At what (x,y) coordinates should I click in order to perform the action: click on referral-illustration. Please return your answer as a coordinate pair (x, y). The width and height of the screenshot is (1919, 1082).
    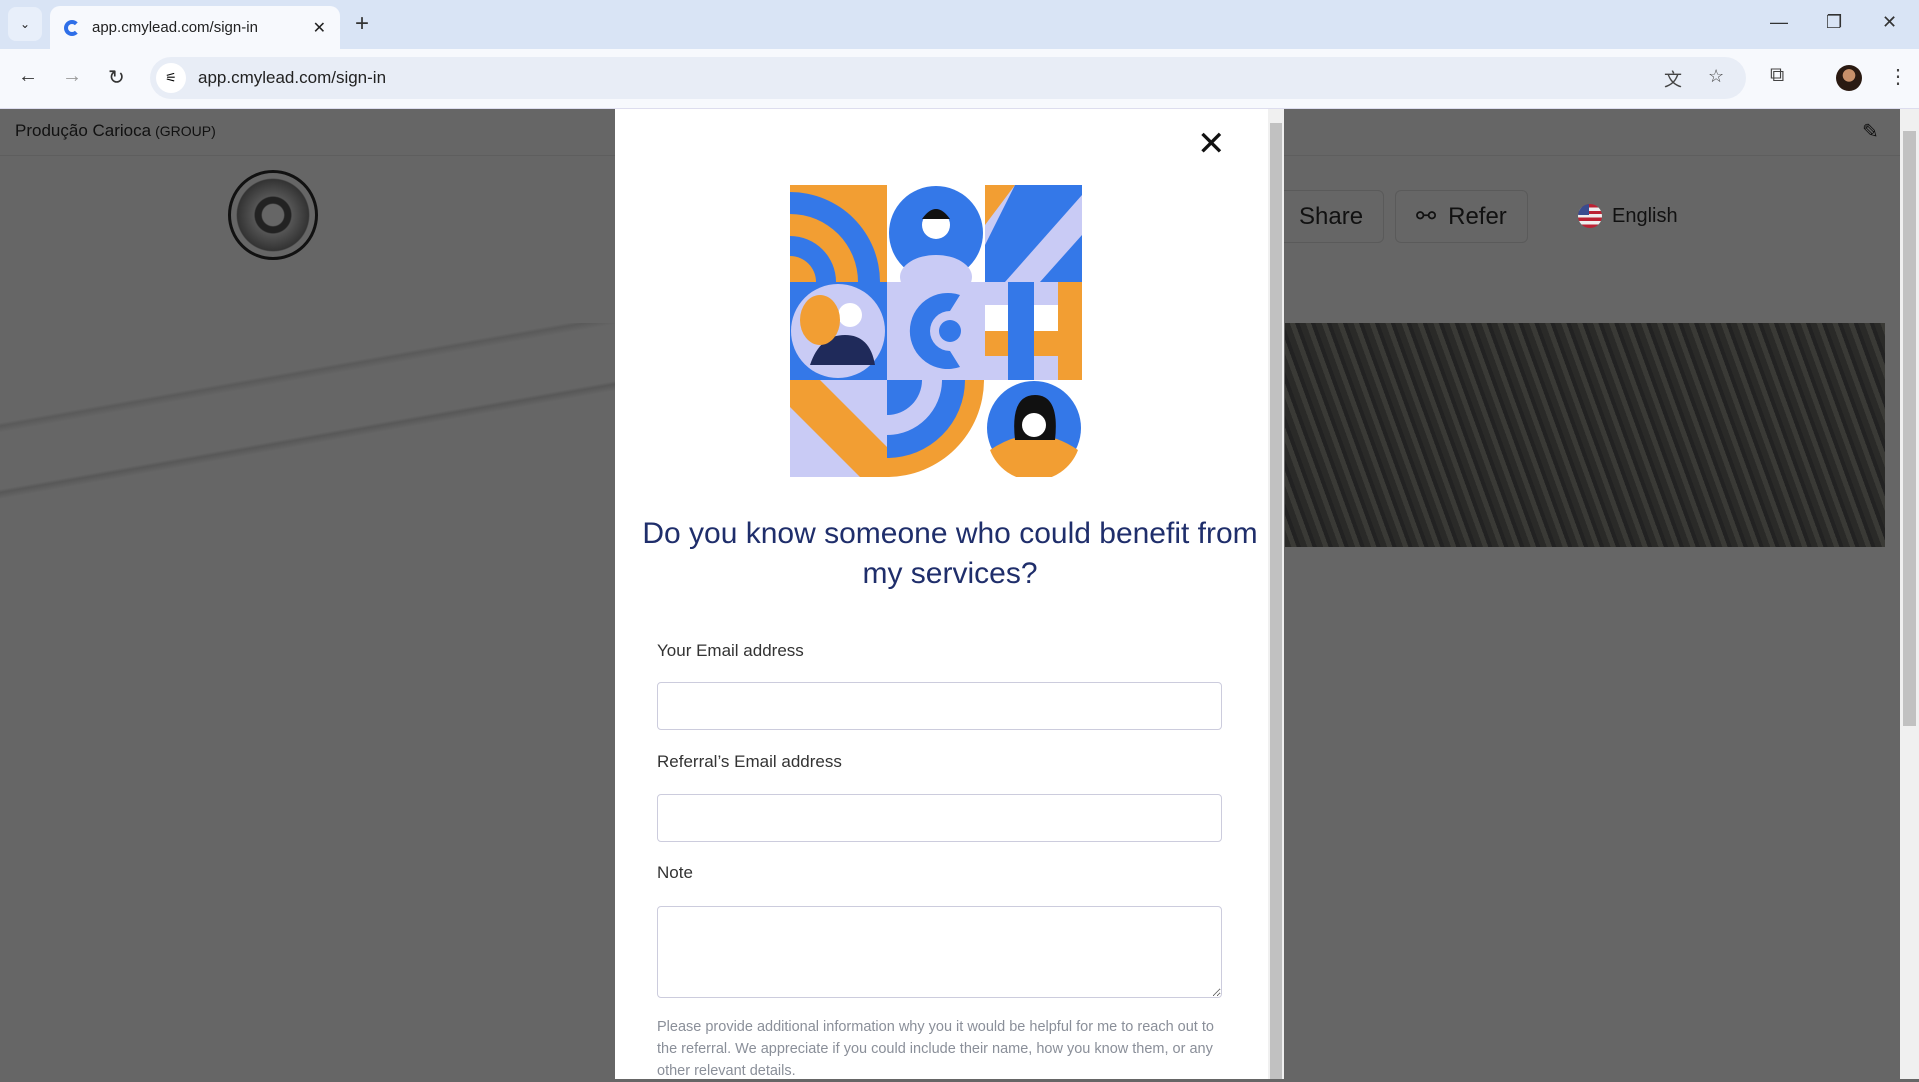
    Looking at the image, I should click on (936, 331).